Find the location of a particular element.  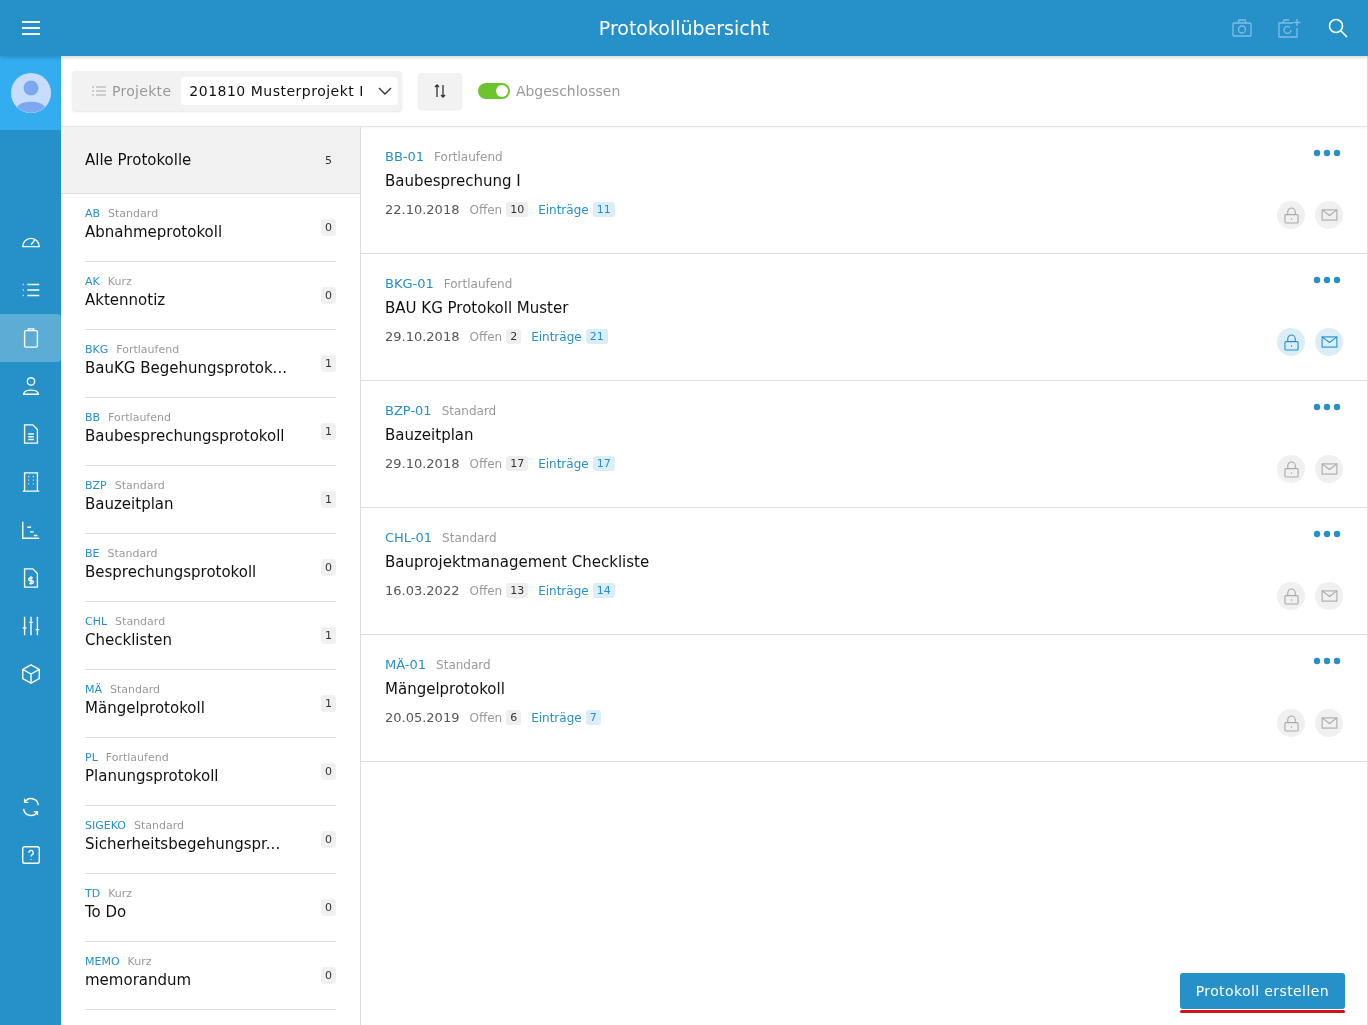

camera-add-icon is located at coordinates (1290, 28).